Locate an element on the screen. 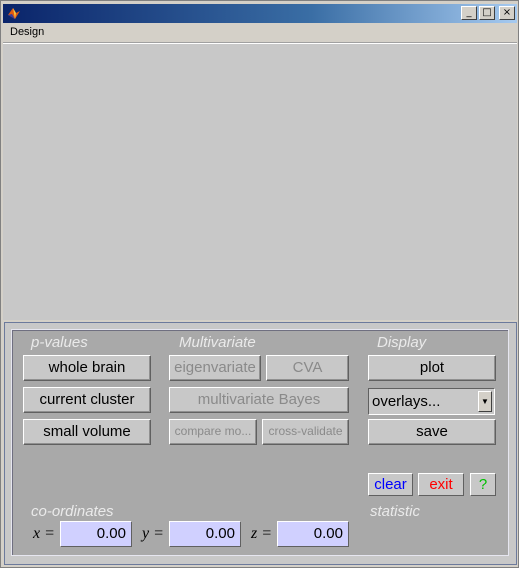 The height and width of the screenshot is (568, 519). exit-button: exit is located at coordinates (441, 484).